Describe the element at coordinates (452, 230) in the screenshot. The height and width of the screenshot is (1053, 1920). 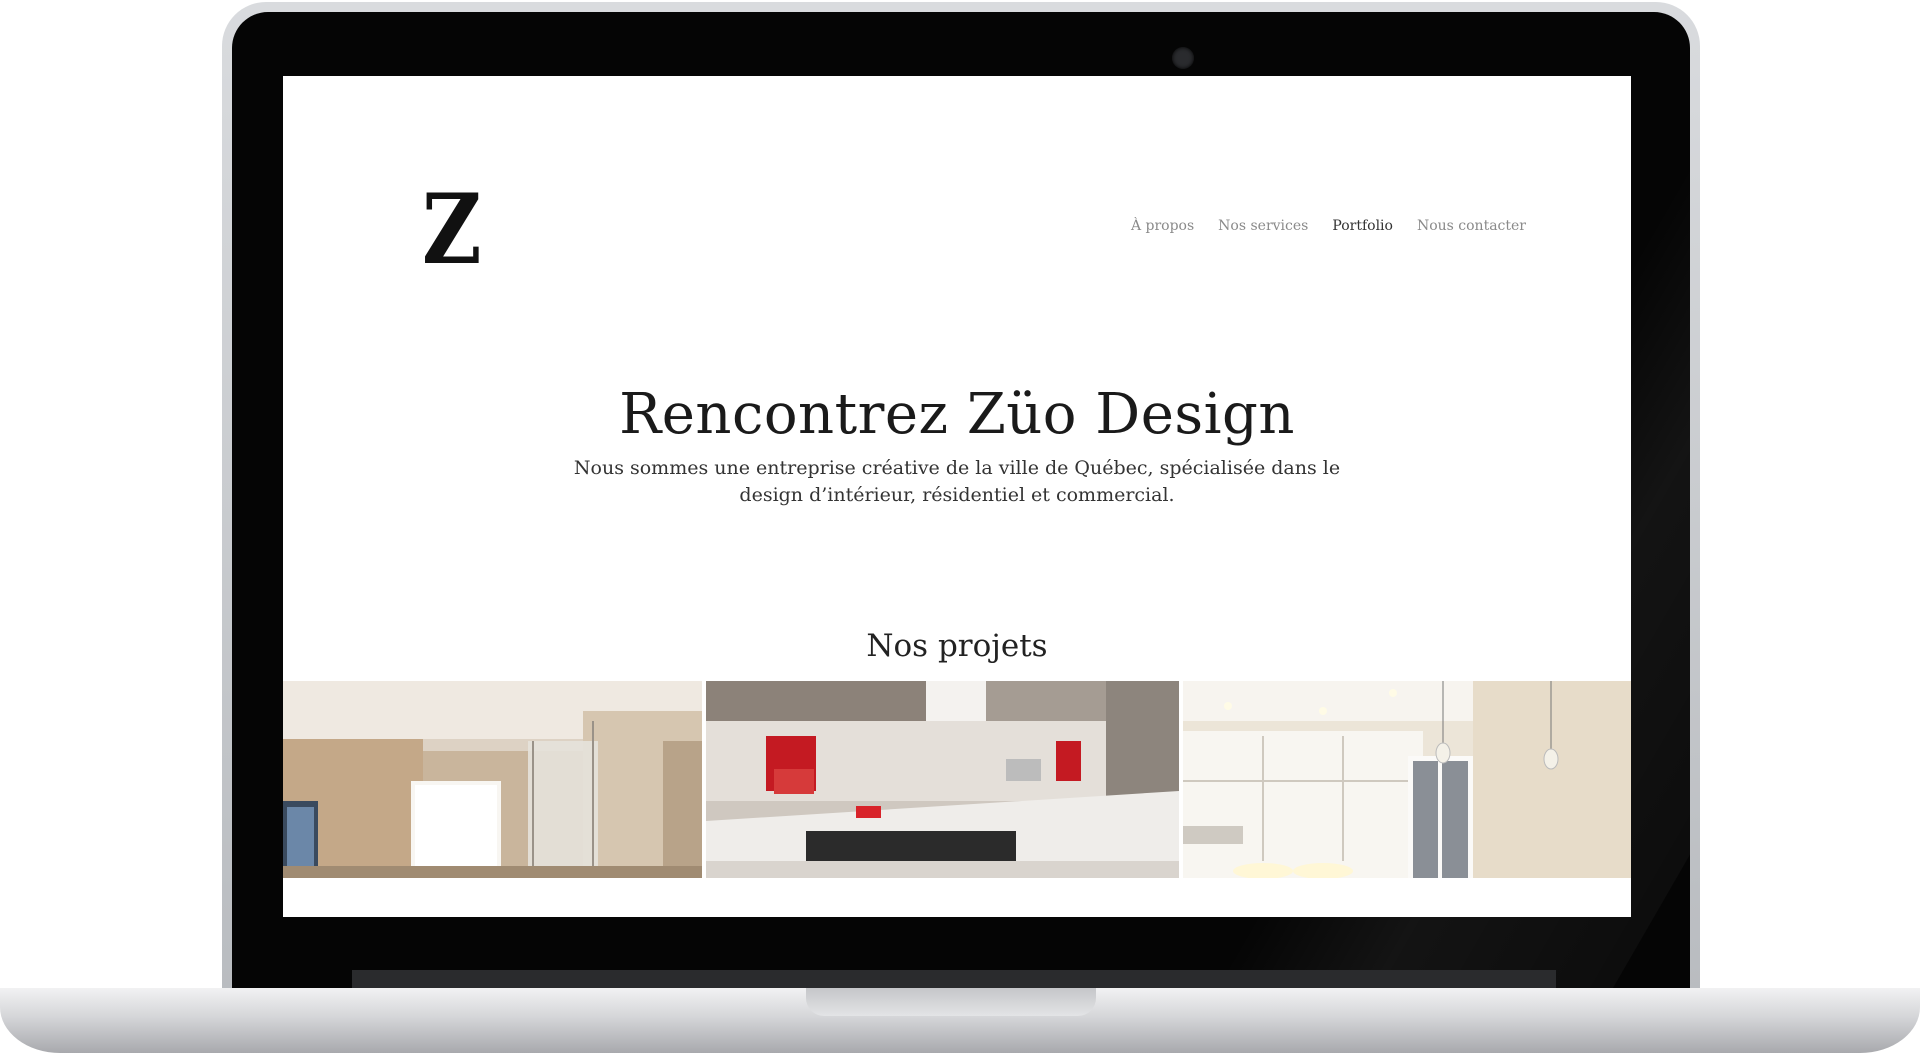
I see `logo: Z` at that location.